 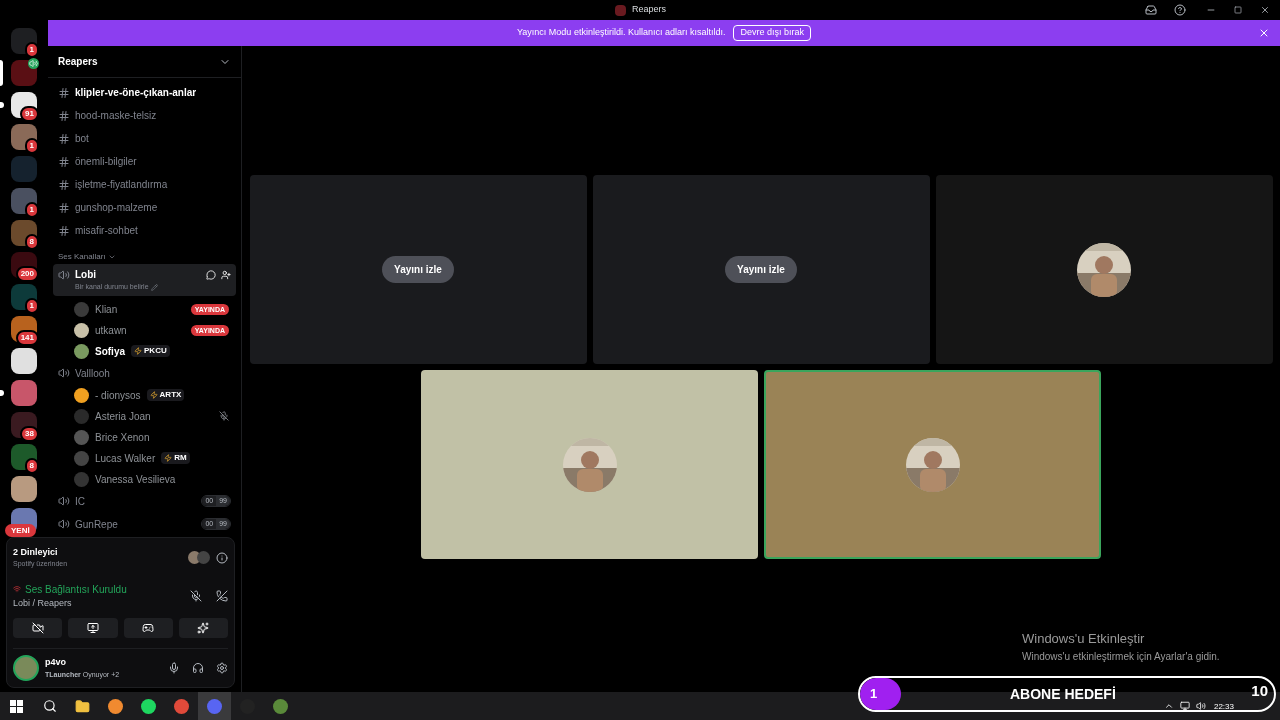 What do you see at coordinates (56, 662) in the screenshot?
I see `username: p4vo` at bounding box center [56, 662].